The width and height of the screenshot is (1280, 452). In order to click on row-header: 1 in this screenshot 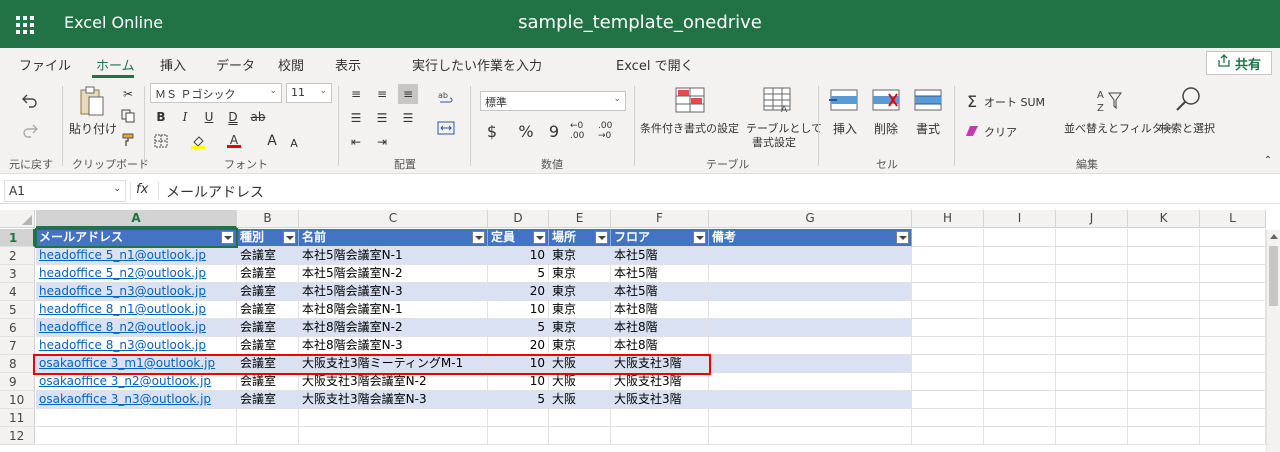, I will do `click(17, 238)`.